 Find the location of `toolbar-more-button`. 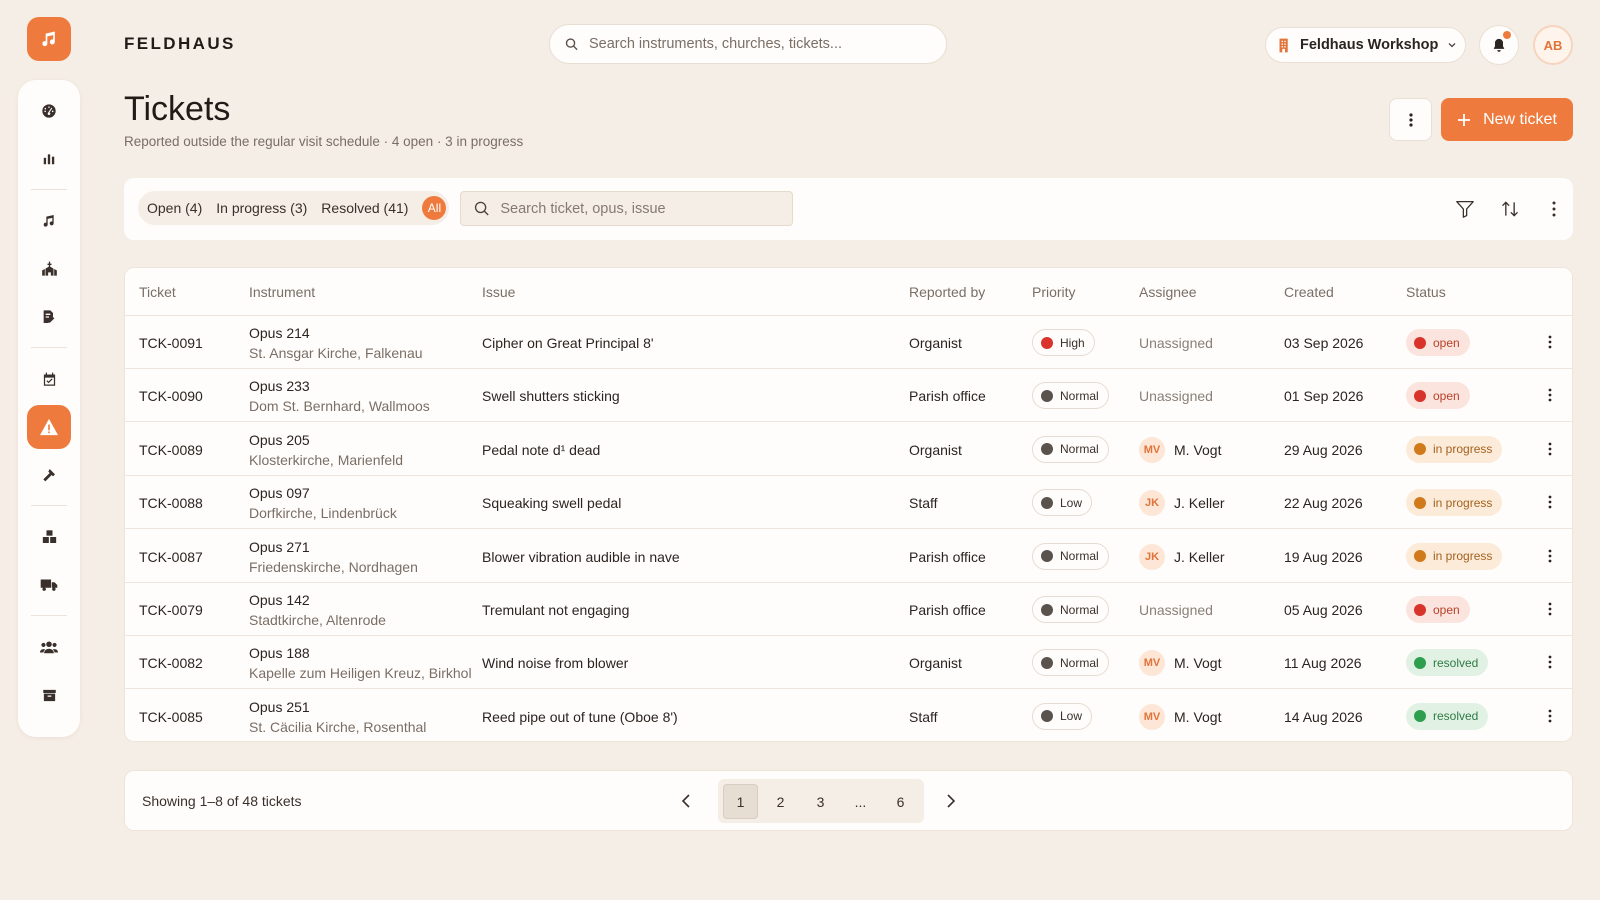

toolbar-more-button is located at coordinates (1554, 209).